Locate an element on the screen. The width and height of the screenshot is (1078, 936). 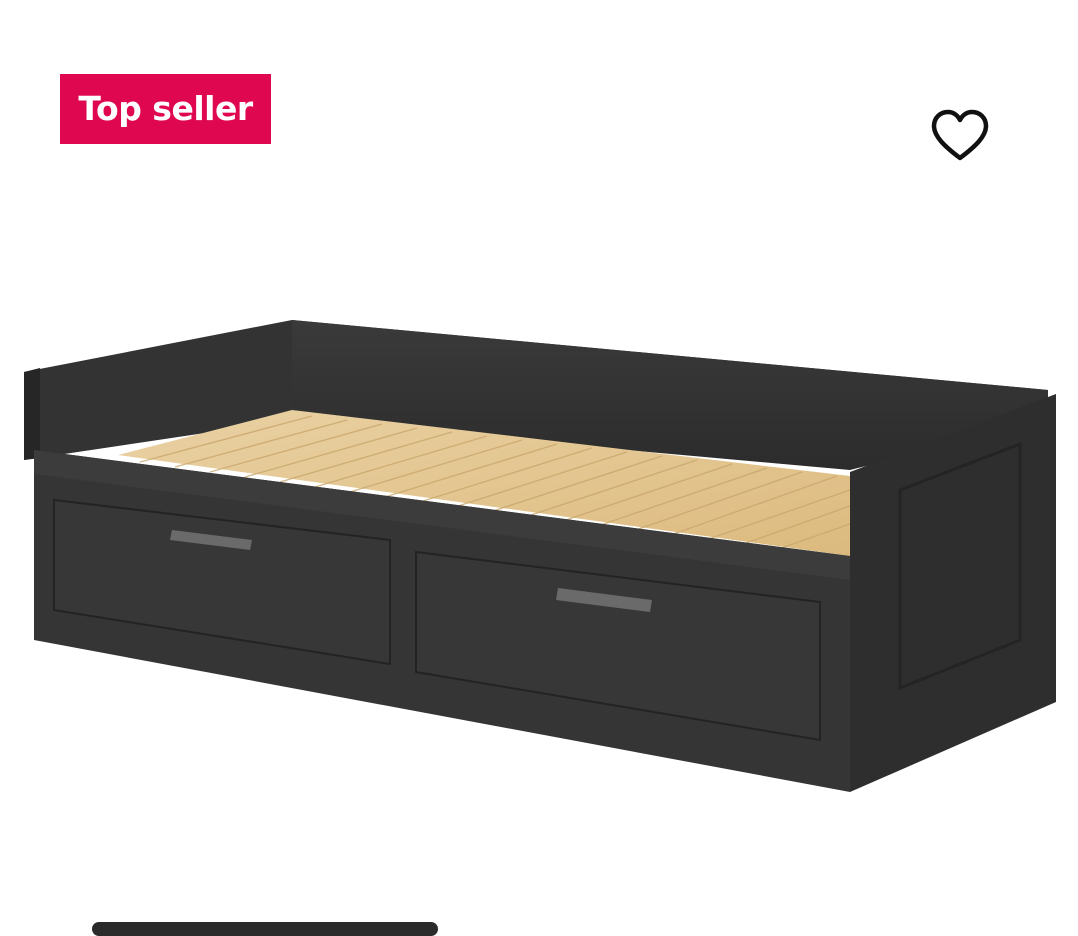
add-to-favorites-button is located at coordinates (960, 136).